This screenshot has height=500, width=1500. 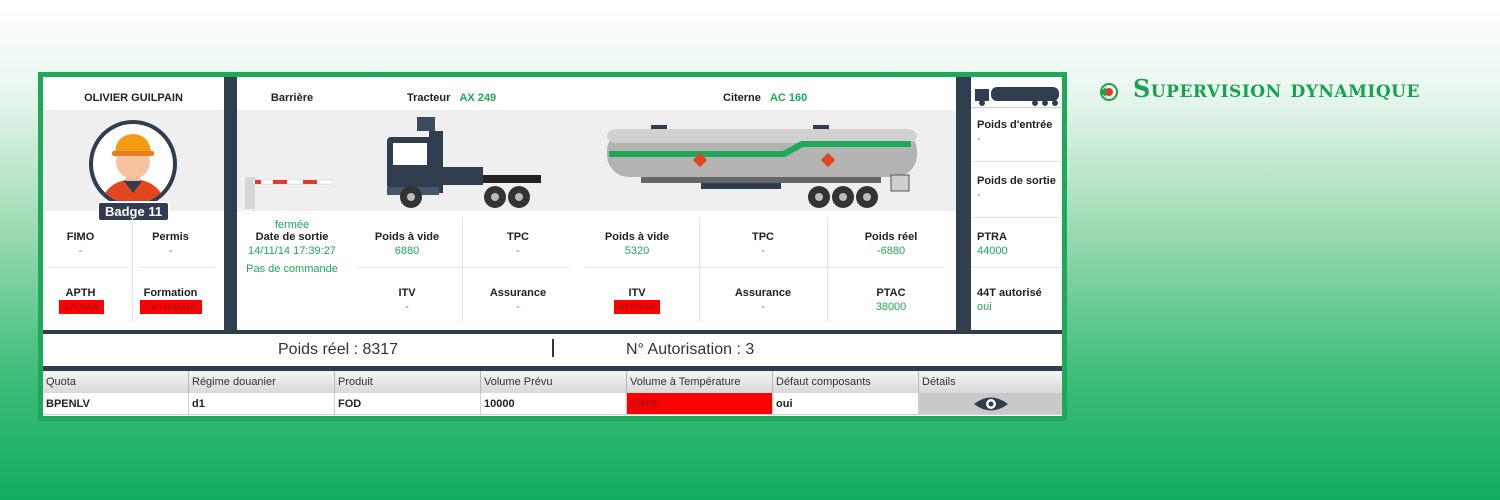 What do you see at coordinates (518, 307) in the screenshot?
I see `tractor-insurance-value: -` at bounding box center [518, 307].